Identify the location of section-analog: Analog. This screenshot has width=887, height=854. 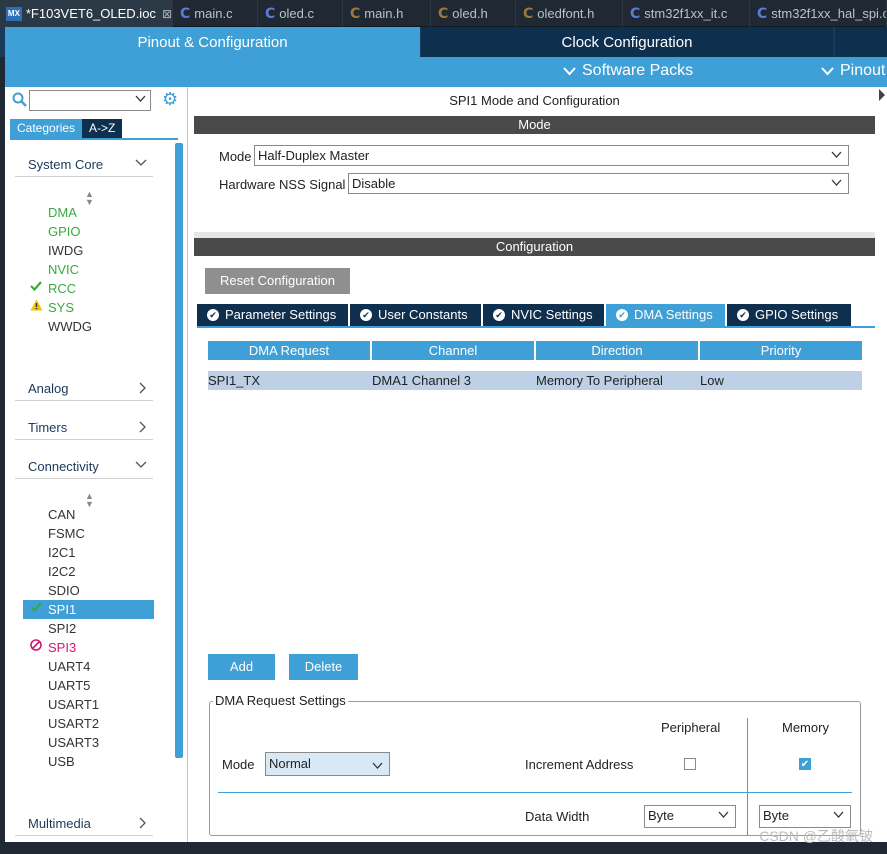
(84, 389).